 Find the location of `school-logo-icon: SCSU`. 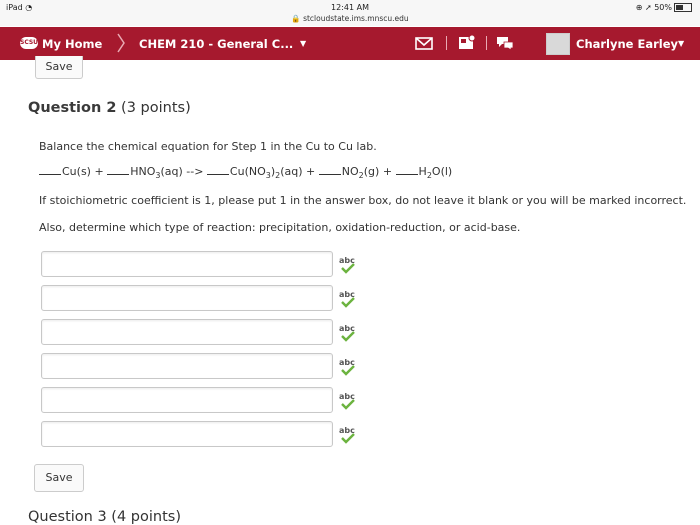

school-logo-icon: SCSU is located at coordinates (29, 43).